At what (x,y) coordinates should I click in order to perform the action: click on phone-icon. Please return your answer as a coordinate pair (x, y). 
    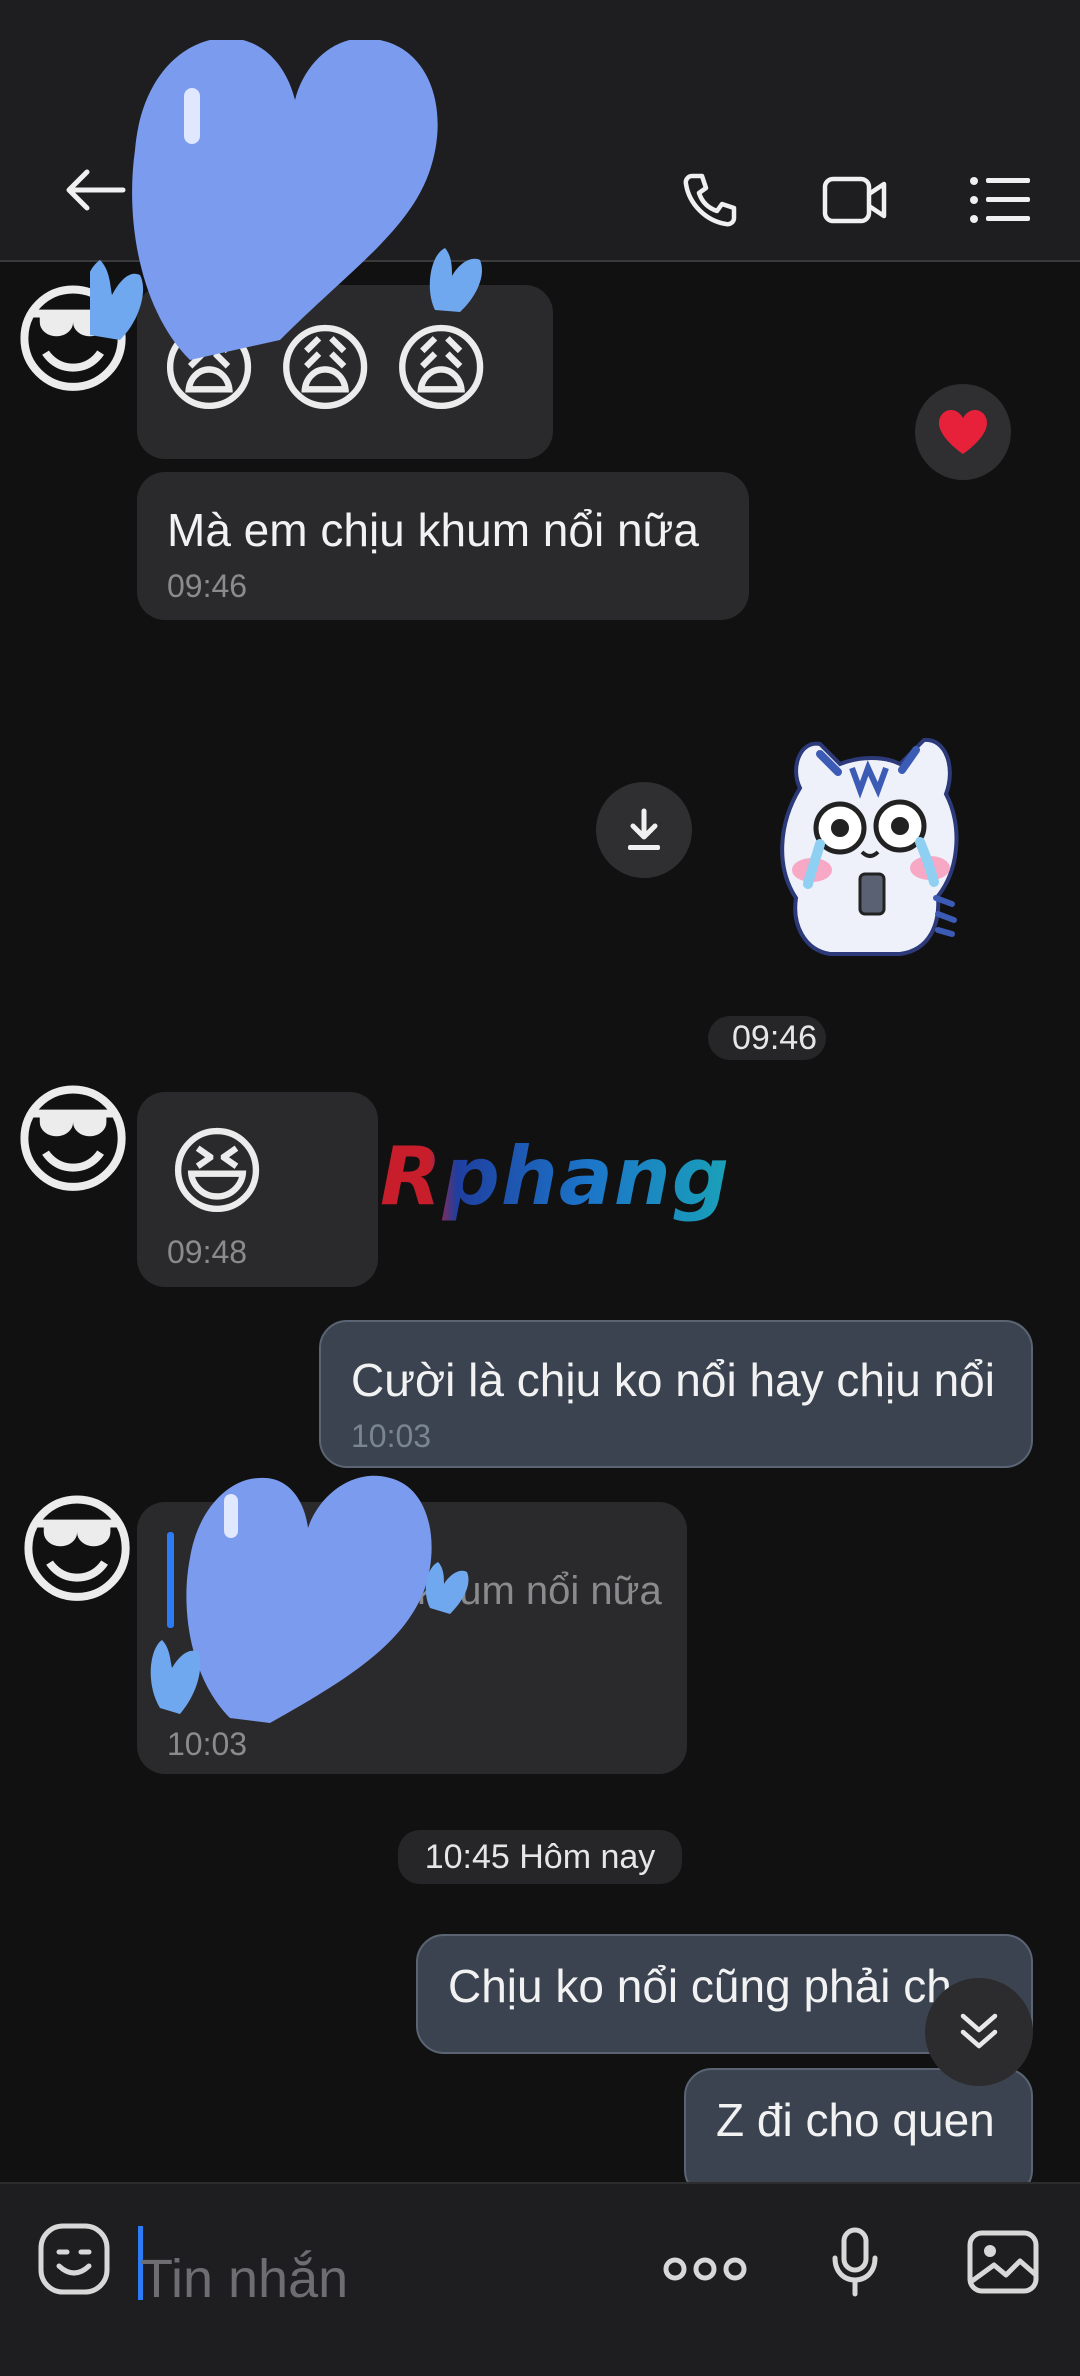
    Looking at the image, I should click on (710, 200).